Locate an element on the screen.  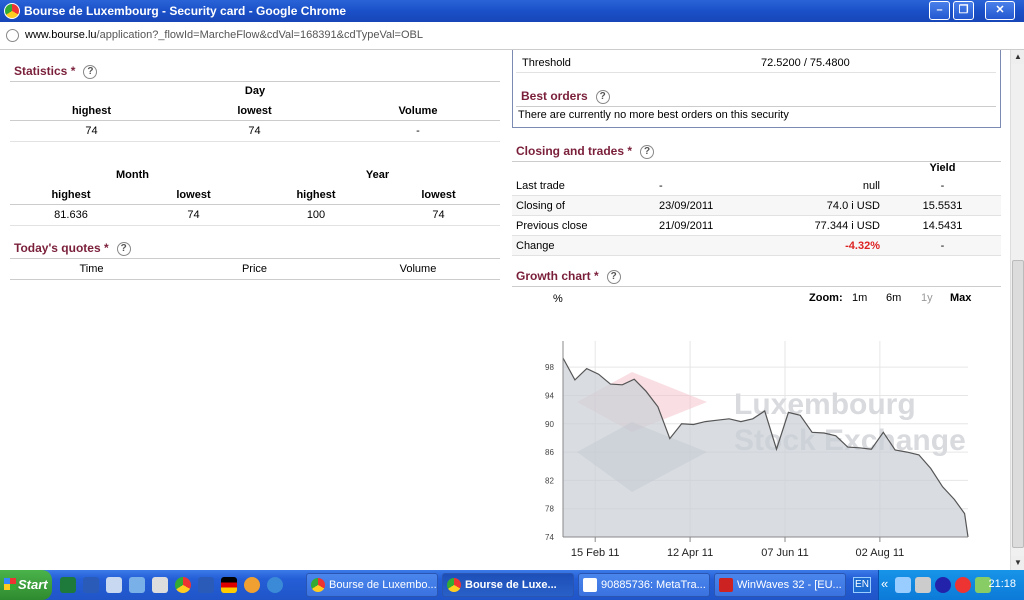
zoom-max-button: Max is located at coordinates (960, 298).